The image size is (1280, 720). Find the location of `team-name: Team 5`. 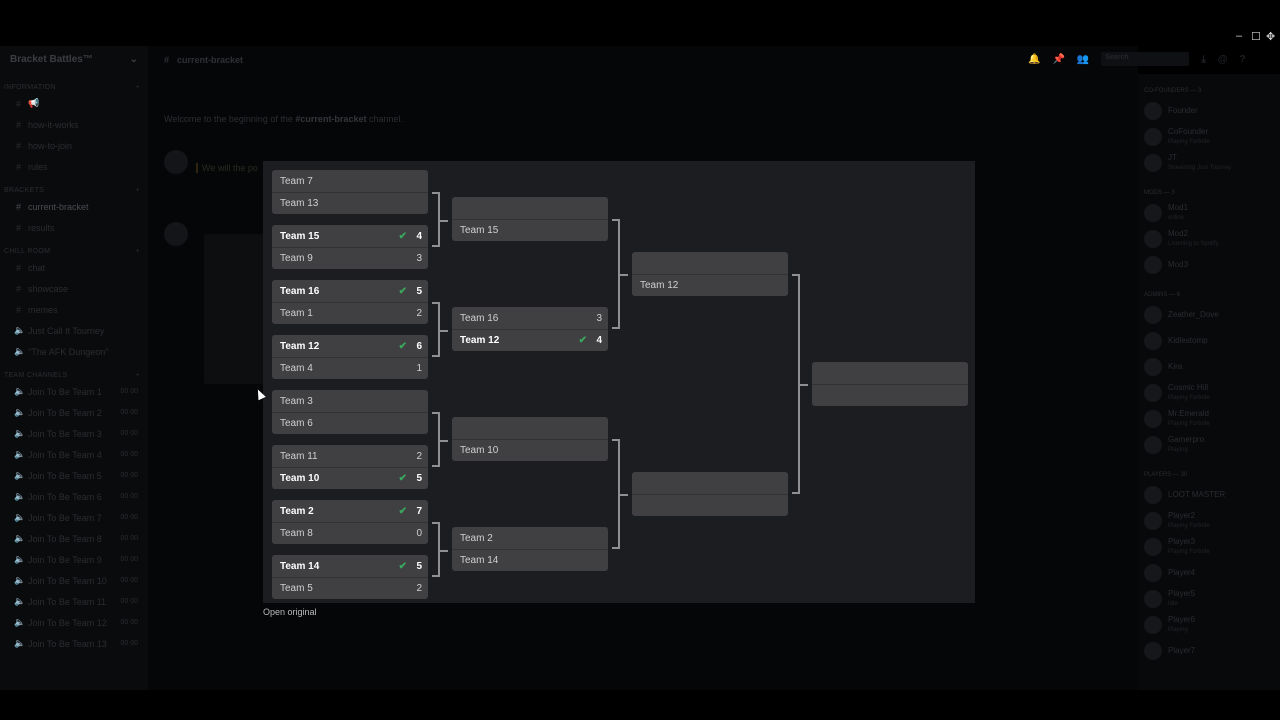

team-name: Team 5 is located at coordinates (296, 588).